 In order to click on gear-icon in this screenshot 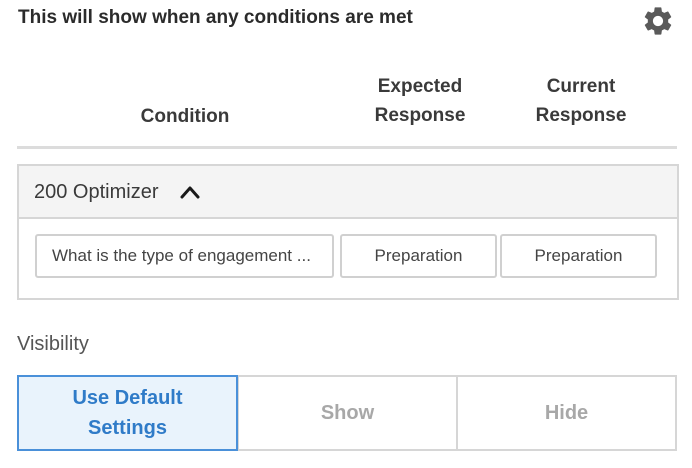, I will do `click(658, 21)`.